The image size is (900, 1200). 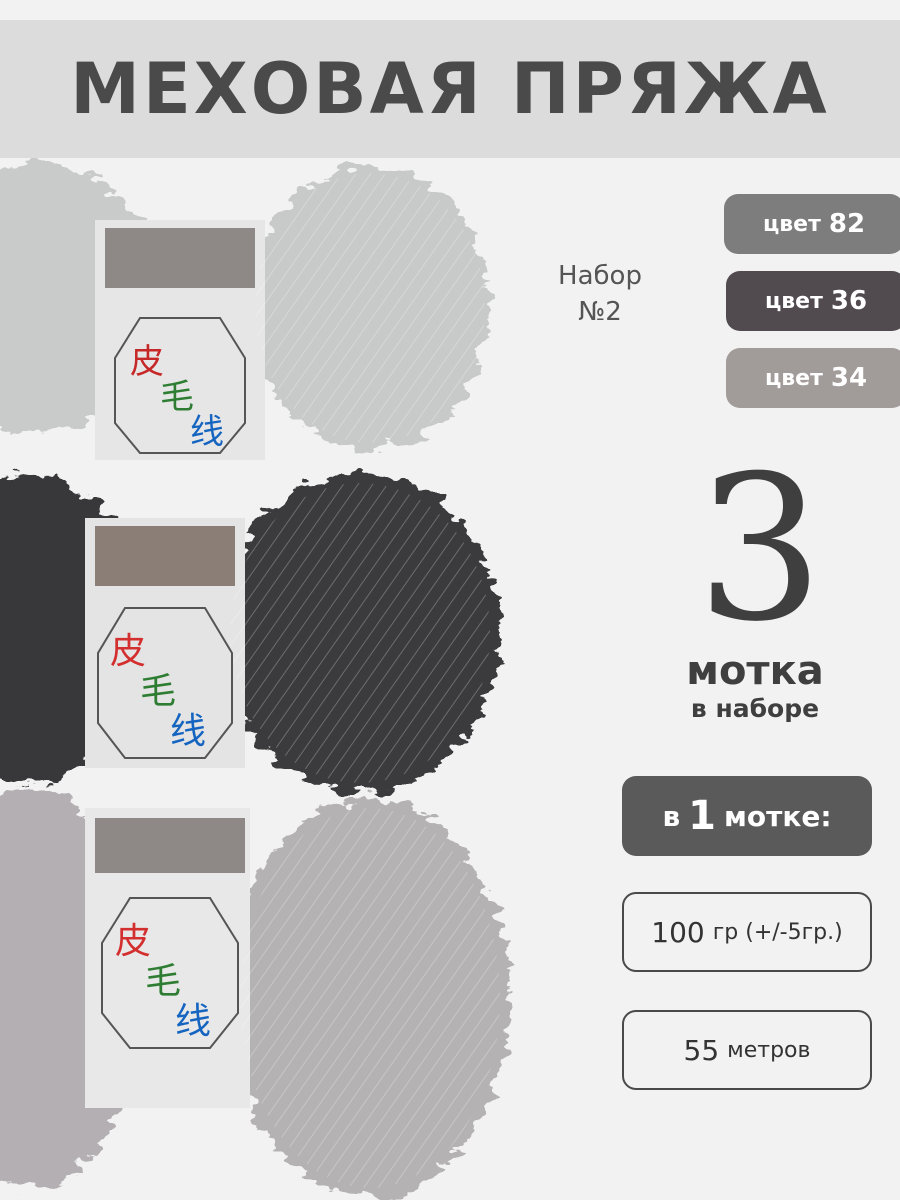 What do you see at coordinates (769, 1050) in the screenshot?
I see `length-unit: метров` at bounding box center [769, 1050].